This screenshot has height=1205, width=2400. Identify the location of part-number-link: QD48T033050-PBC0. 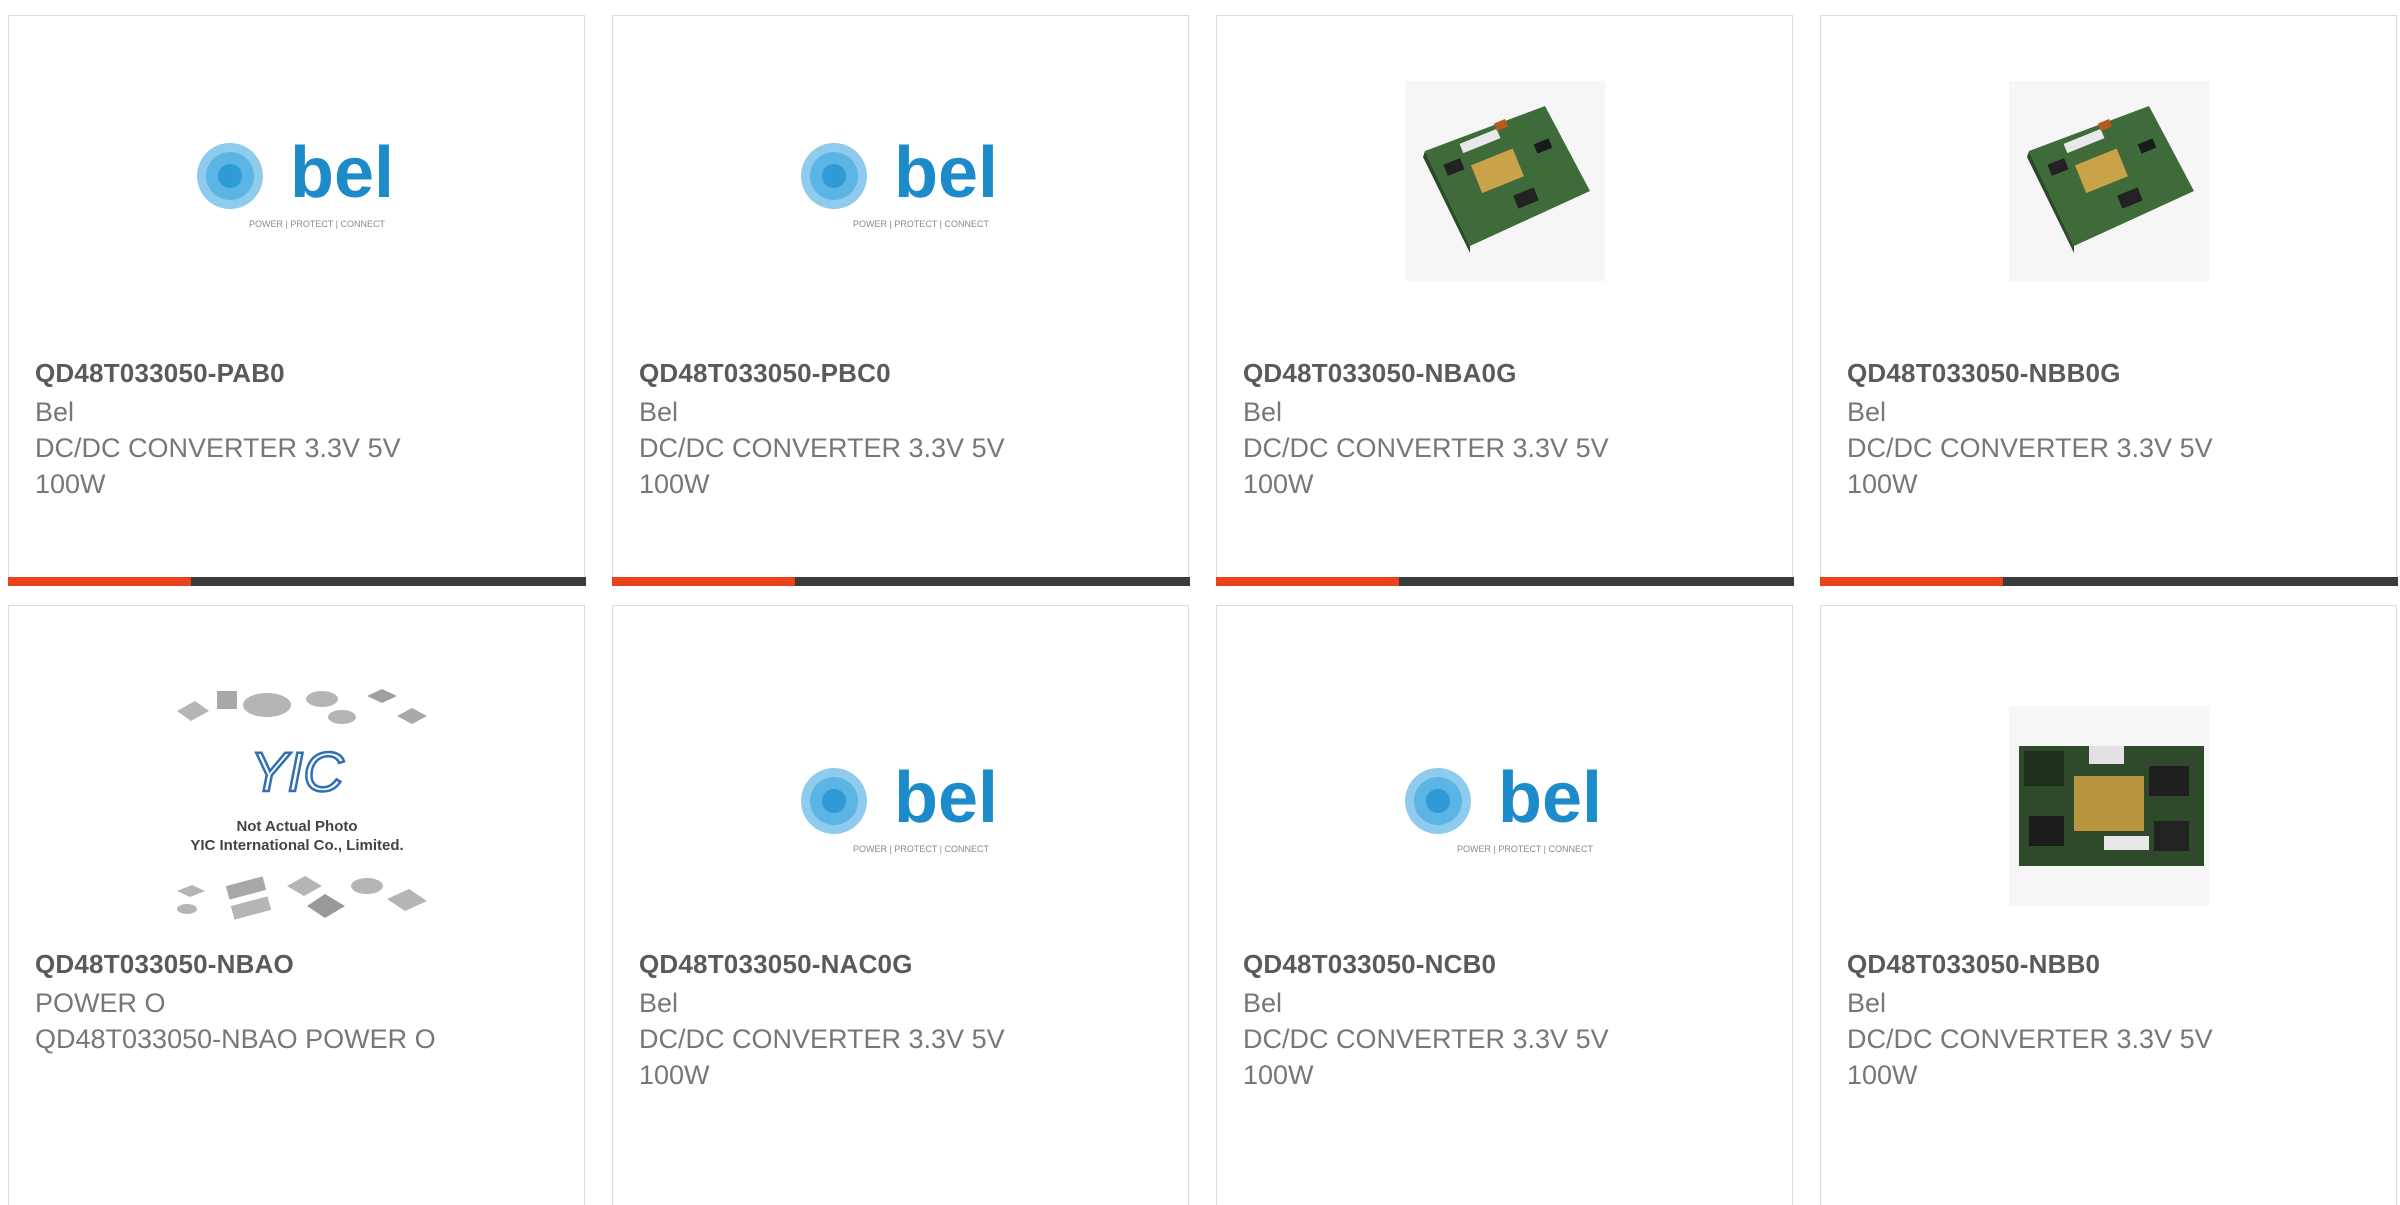
(765, 373).